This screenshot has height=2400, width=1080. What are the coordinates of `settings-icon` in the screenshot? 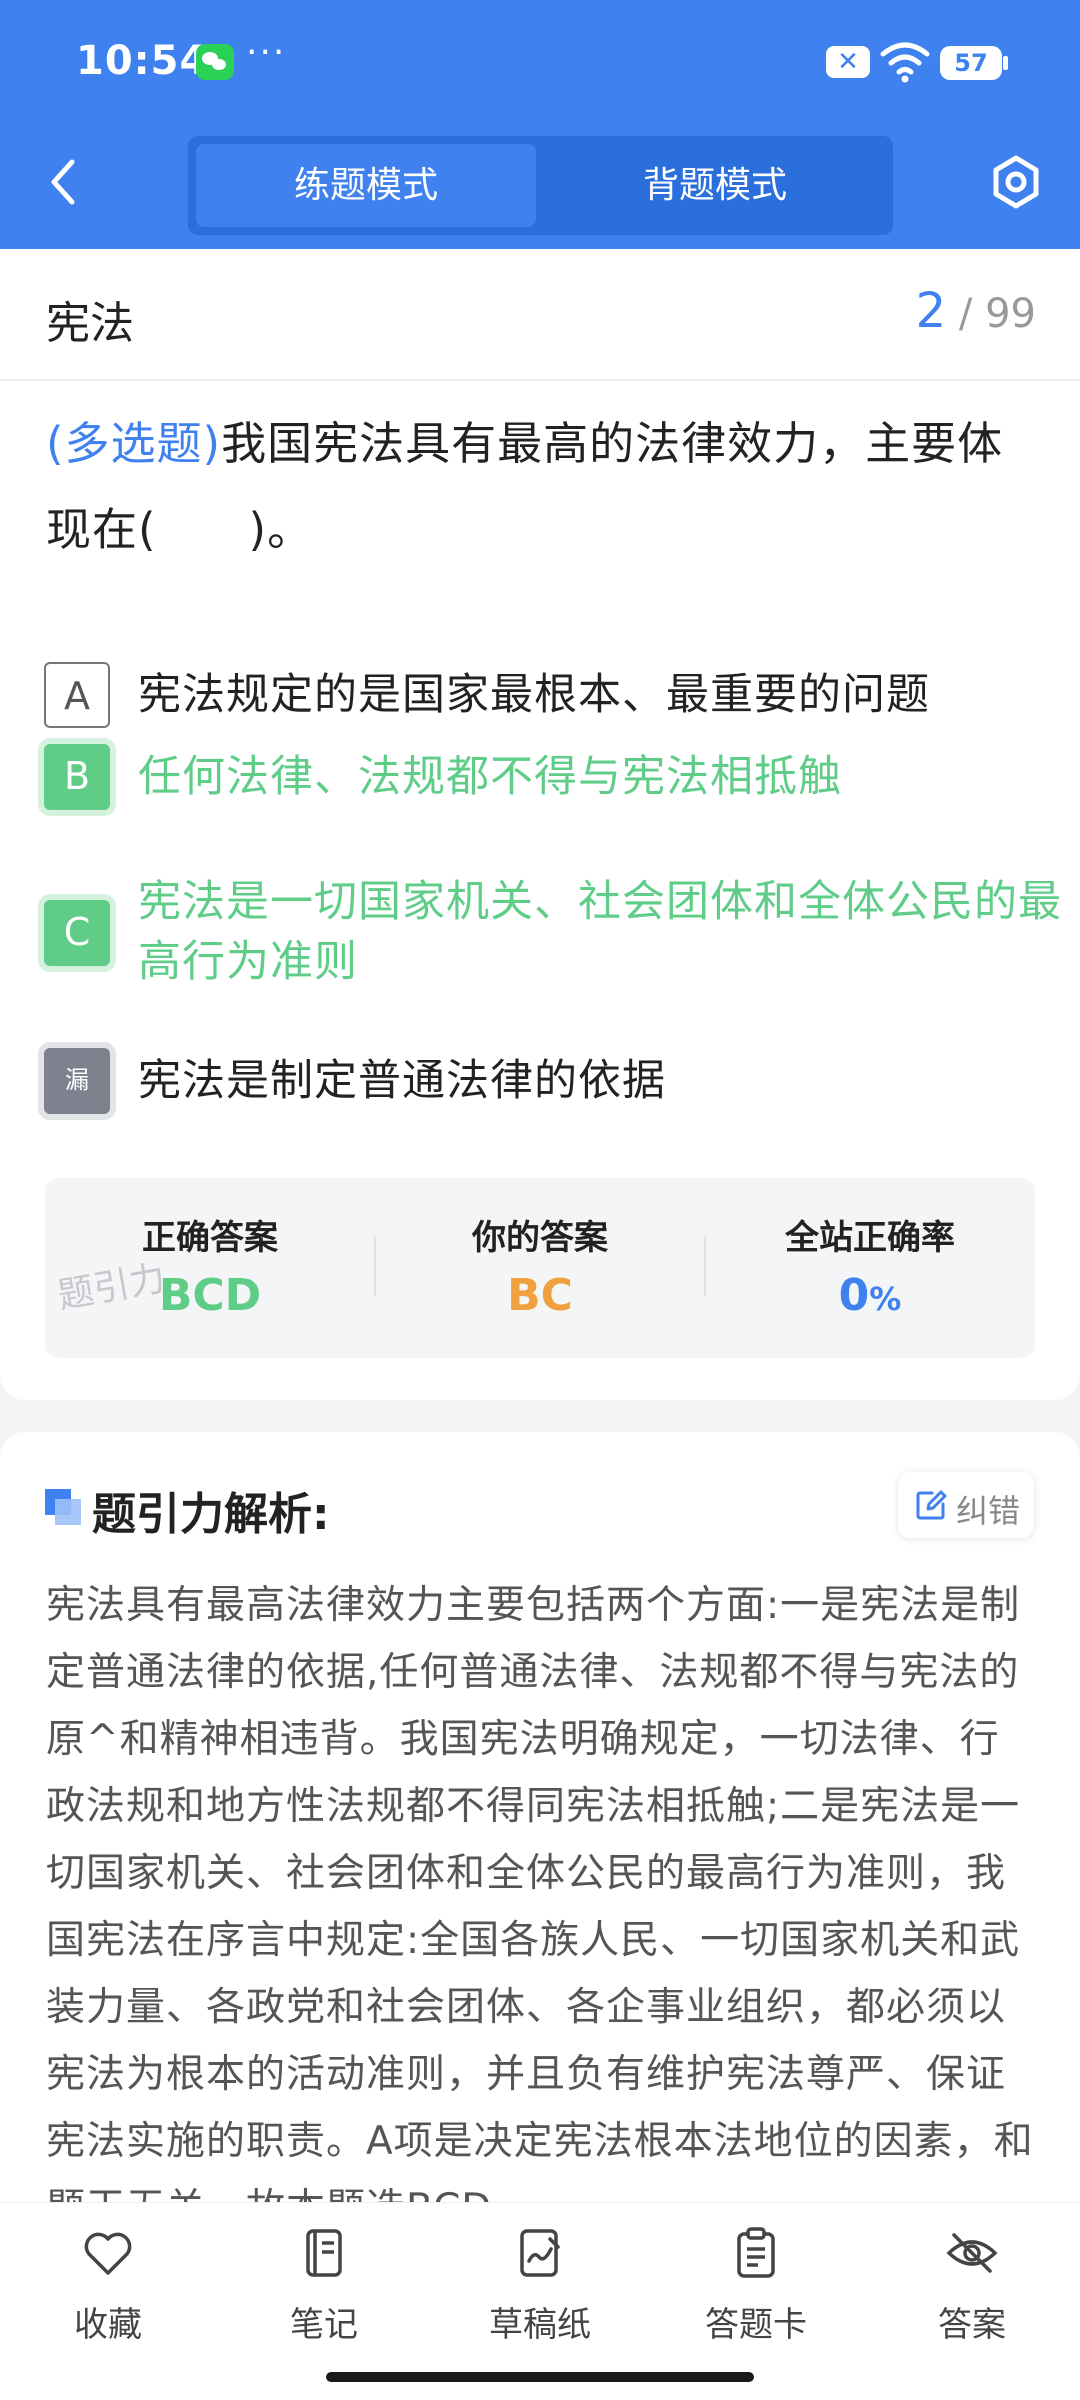 It's located at (1016, 182).